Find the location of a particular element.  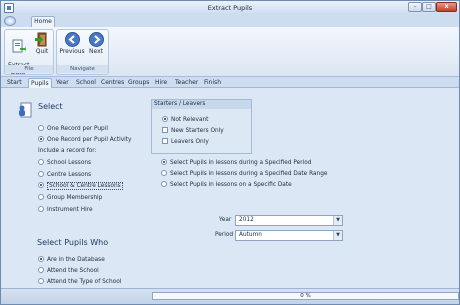

option-label: Are in the Database is located at coordinates (76, 260).